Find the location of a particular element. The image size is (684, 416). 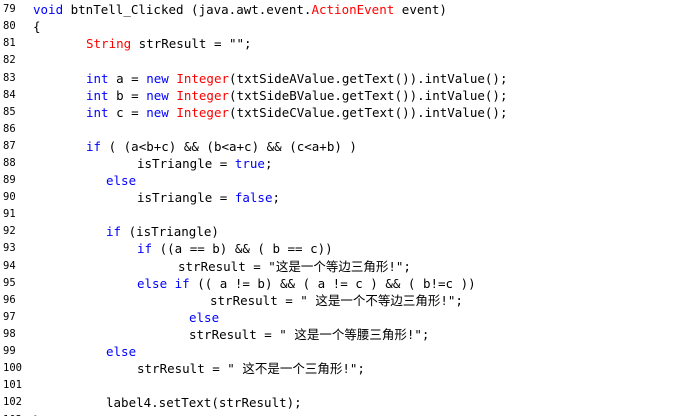

code-line: 102 label4.setText(strResult); is located at coordinates (342, 402).